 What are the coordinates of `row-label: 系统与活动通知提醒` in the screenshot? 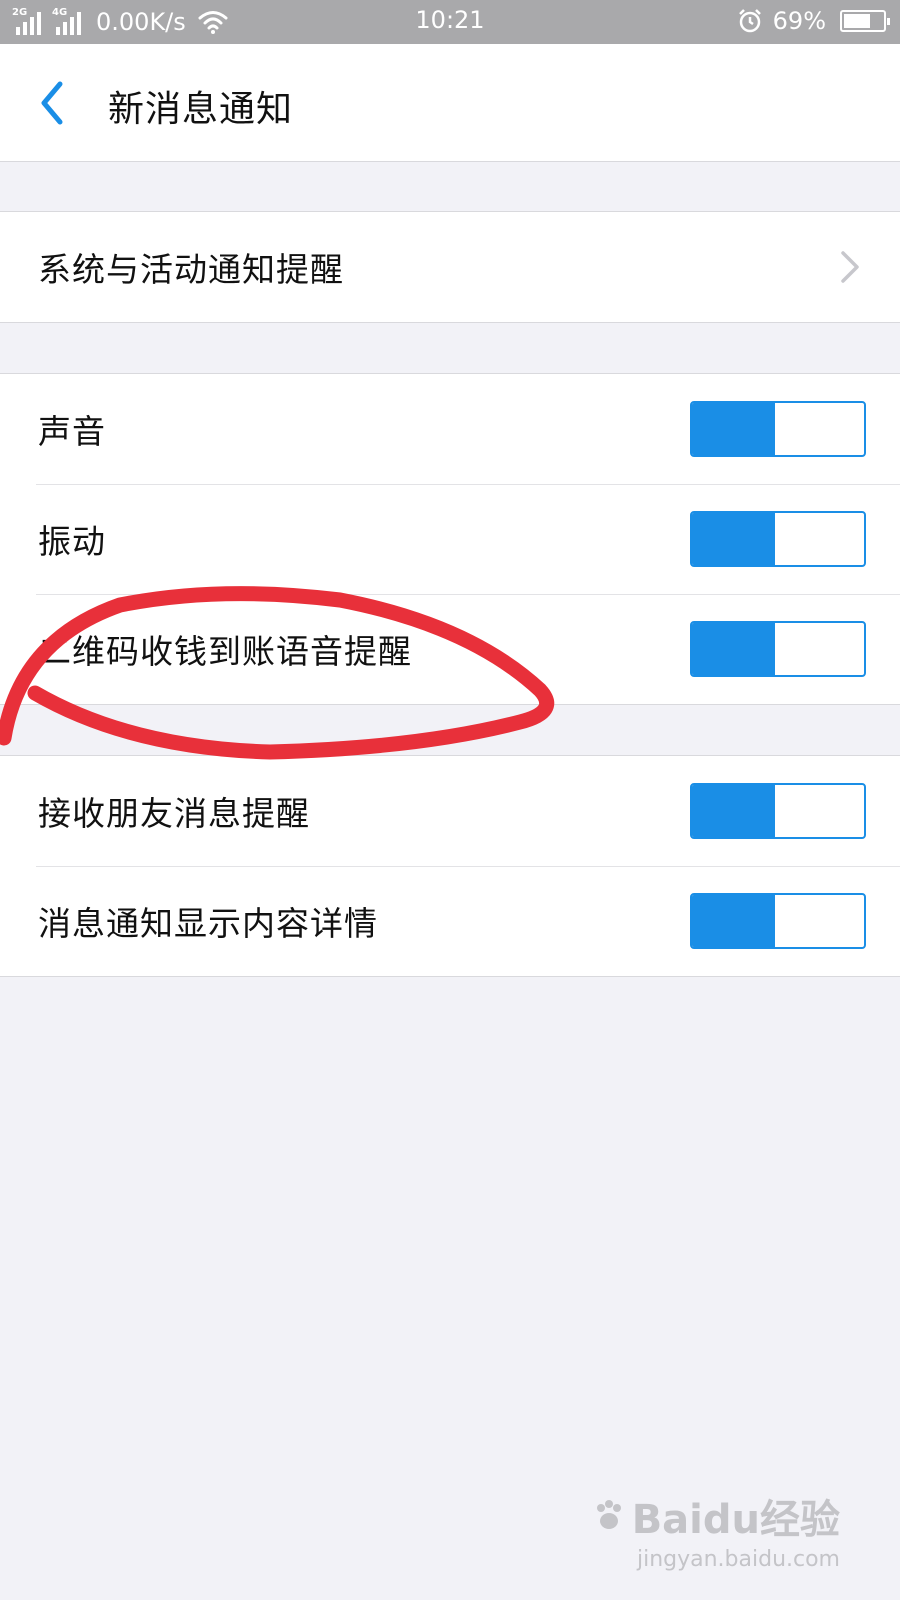 It's located at (191, 269).